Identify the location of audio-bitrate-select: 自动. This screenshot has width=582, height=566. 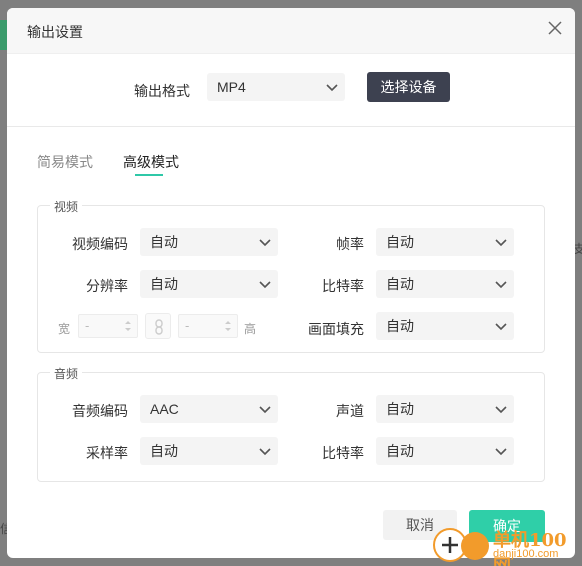
(445, 451).